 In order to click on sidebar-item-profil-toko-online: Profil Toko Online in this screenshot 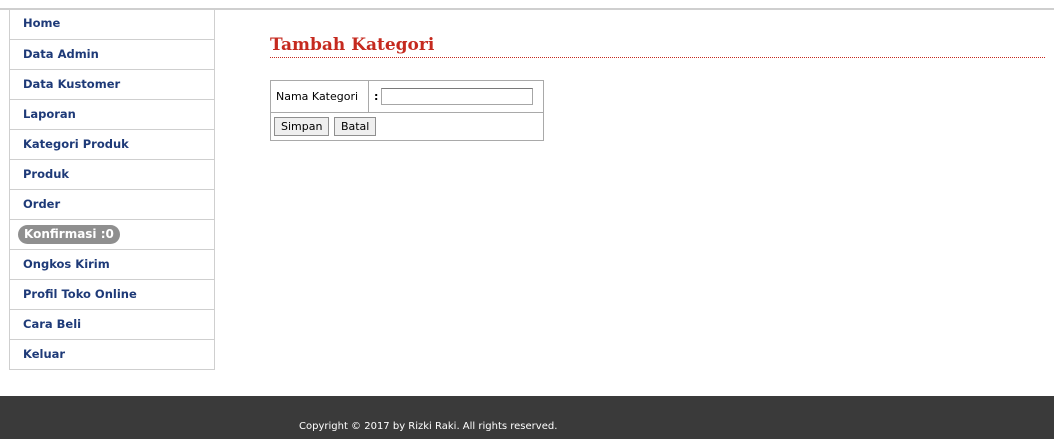, I will do `click(112, 294)`.